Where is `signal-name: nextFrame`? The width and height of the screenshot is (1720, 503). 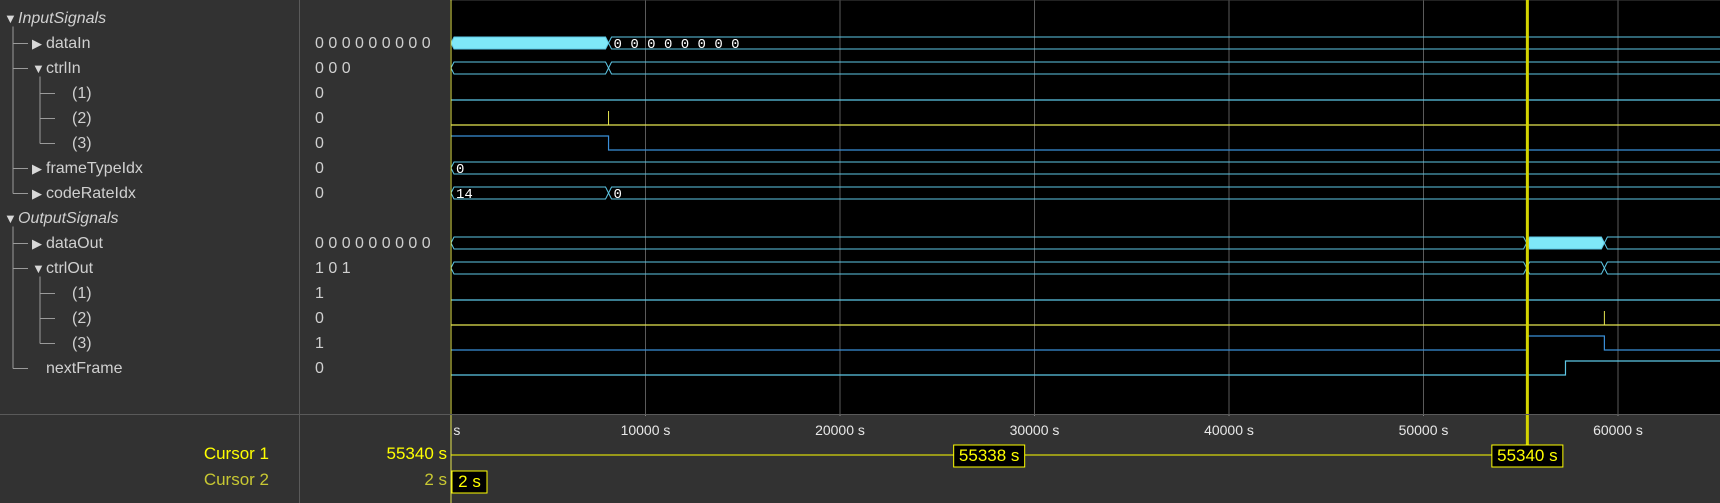
signal-name: nextFrame is located at coordinates (84, 368).